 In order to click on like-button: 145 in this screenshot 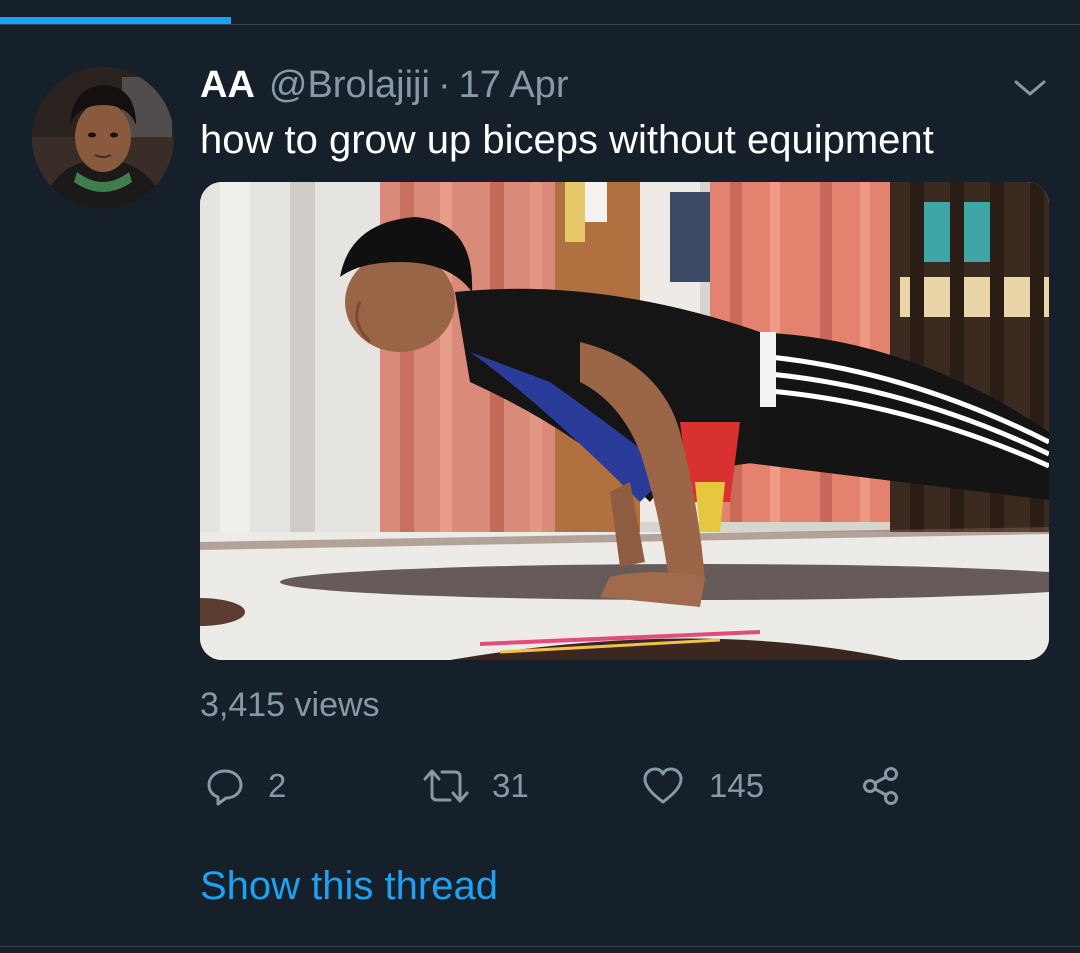, I will do `click(702, 786)`.